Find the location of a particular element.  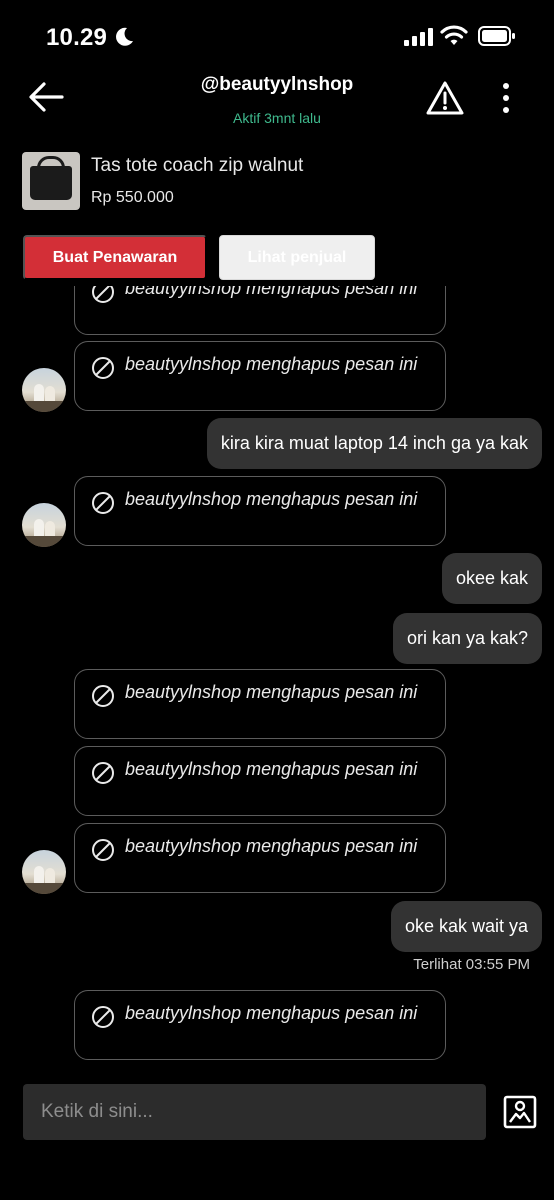

sent-message: oke kak wait ya is located at coordinates (466, 926).